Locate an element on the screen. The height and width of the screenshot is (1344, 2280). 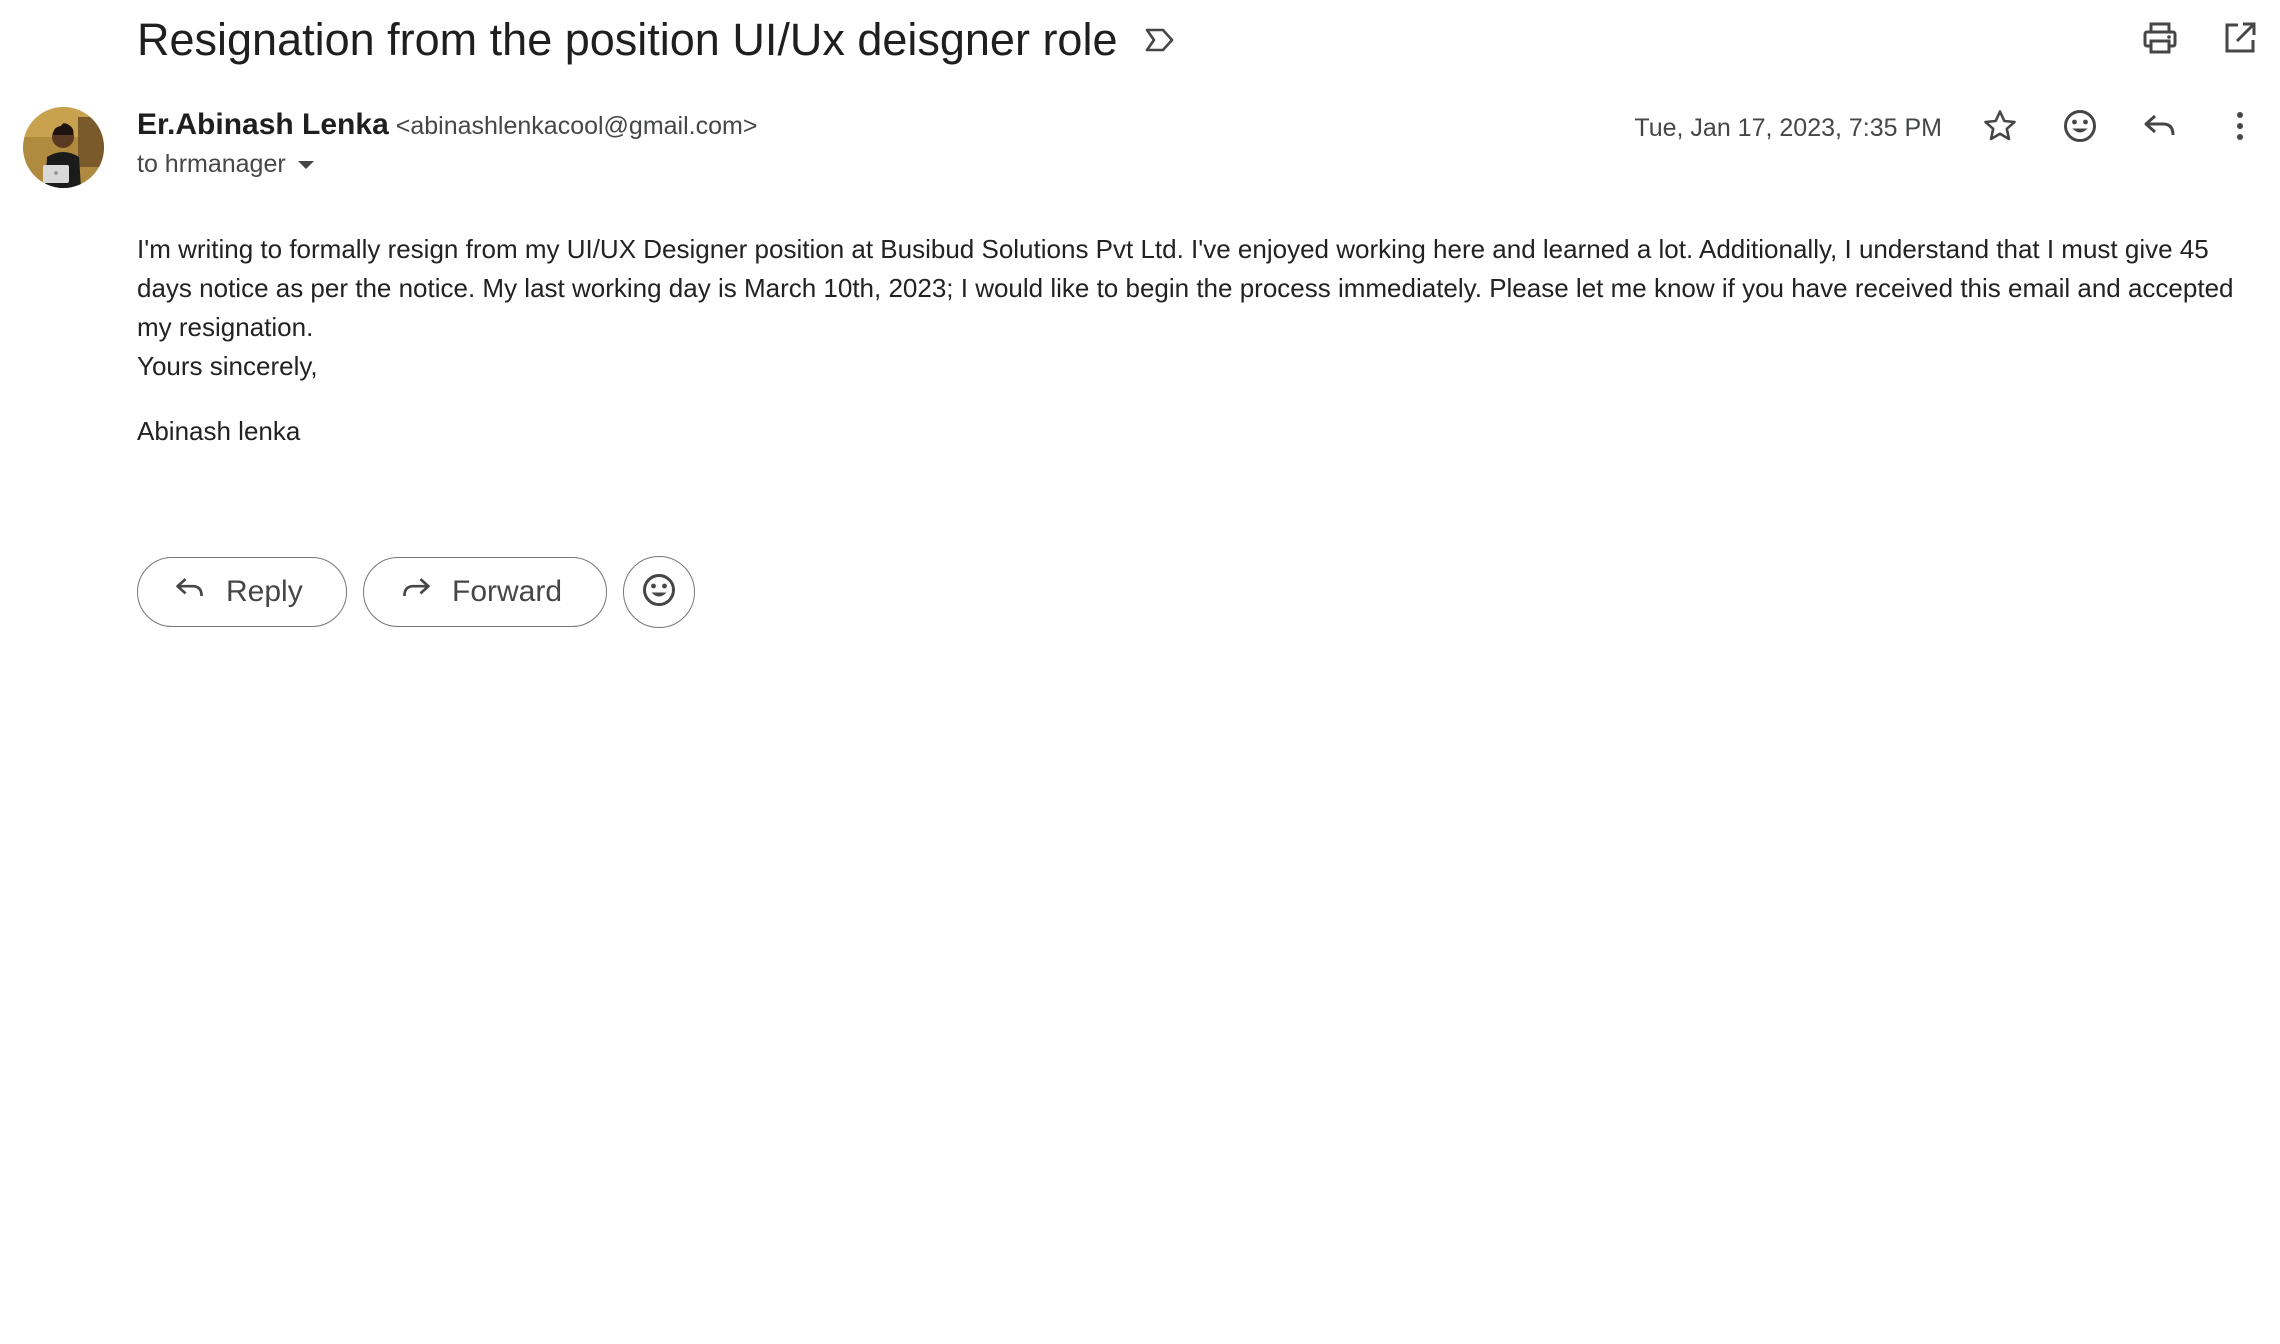
print-icon is located at coordinates (2160, 40).